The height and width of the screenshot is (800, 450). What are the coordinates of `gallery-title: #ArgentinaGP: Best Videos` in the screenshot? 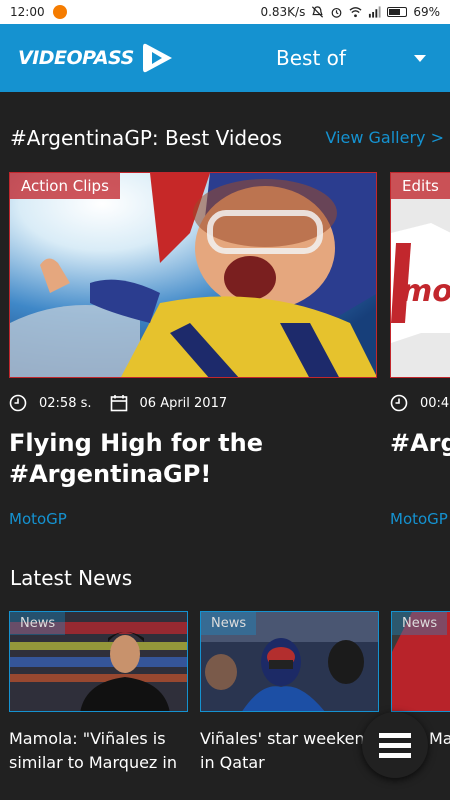 It's located at (146, 138).